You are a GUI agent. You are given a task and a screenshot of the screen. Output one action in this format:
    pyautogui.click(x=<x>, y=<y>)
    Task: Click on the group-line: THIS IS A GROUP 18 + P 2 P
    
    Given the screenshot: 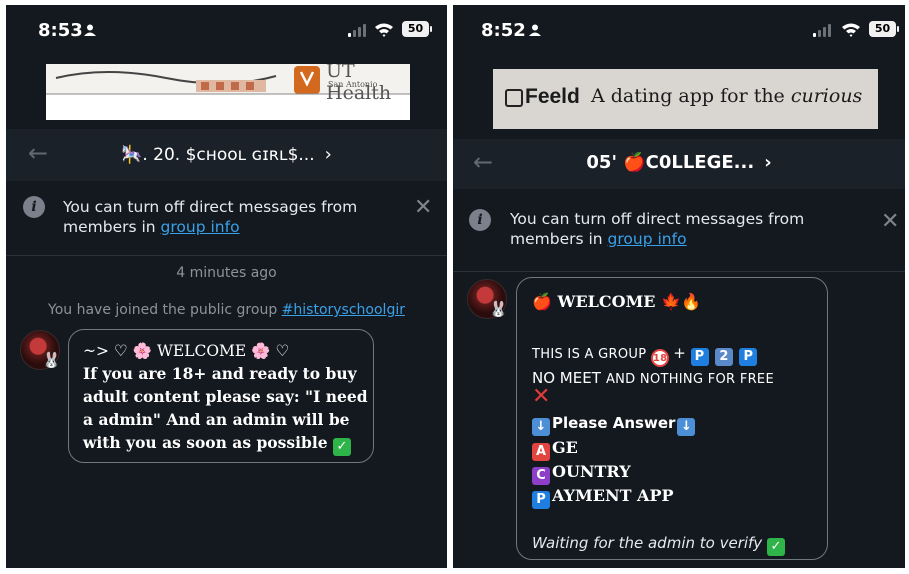 What is the action you would take?
    pyautogui.click(x=645, y=355)
    